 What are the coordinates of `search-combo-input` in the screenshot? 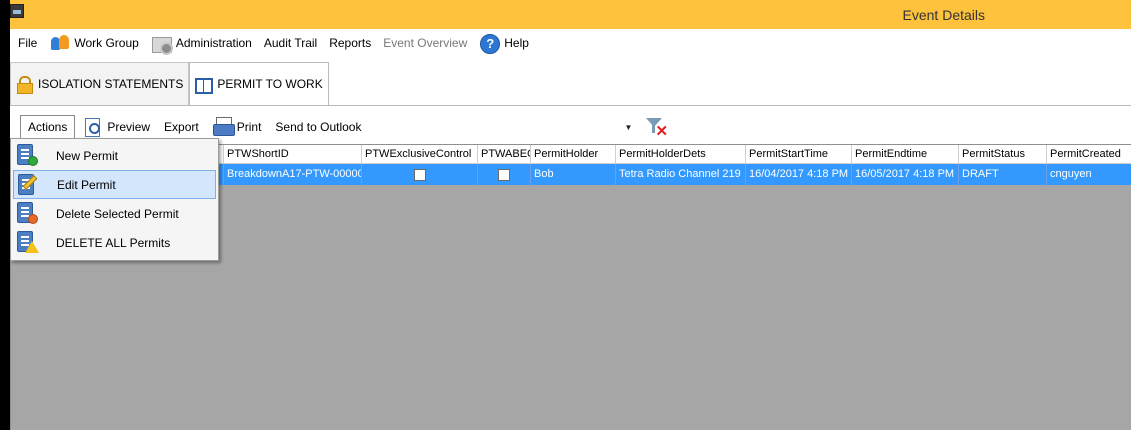 It's located at (498, 127).